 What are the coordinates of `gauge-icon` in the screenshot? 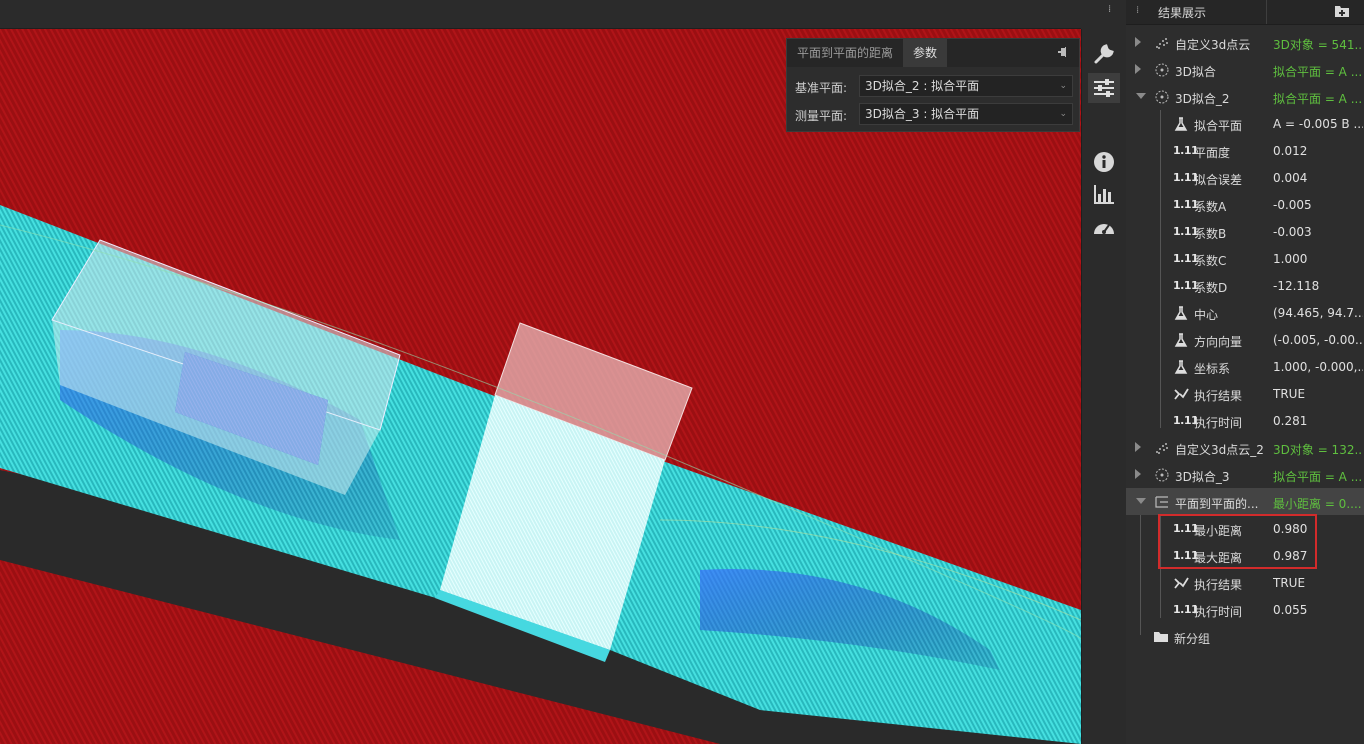 It's located at (1104, 229).